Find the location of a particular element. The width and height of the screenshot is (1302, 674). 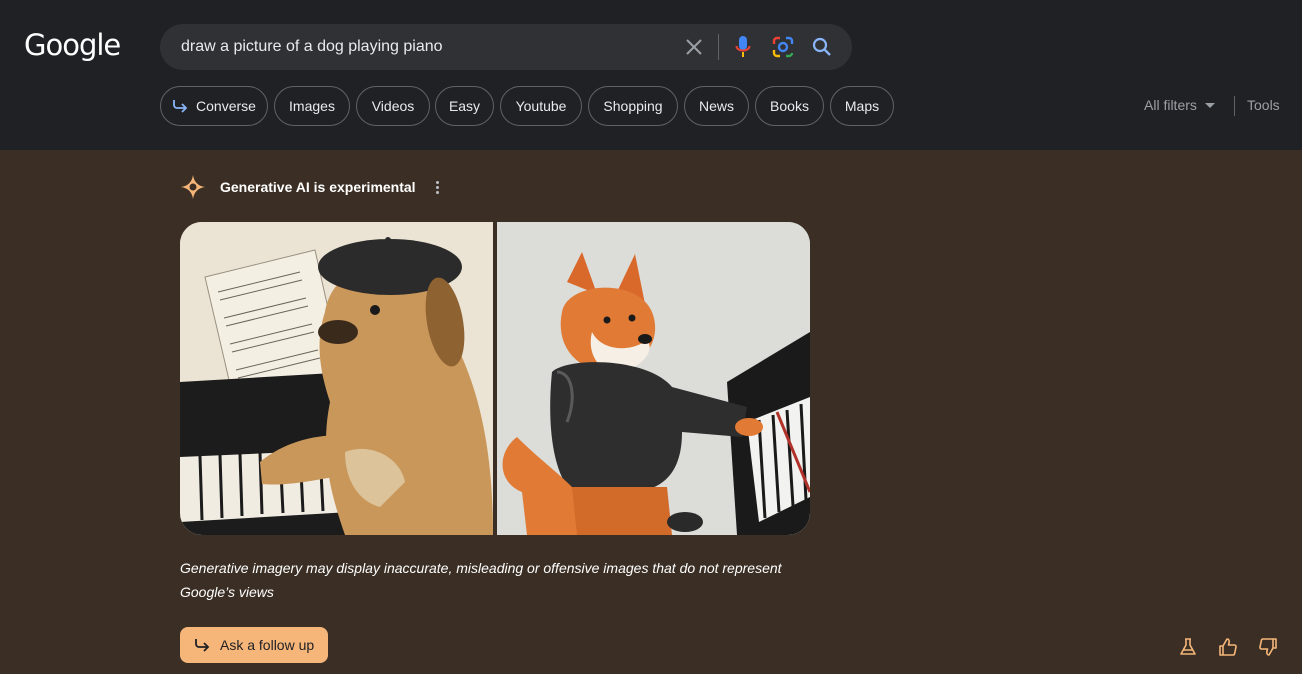

chip-label: Shopping is located at coordinates (633, 106).